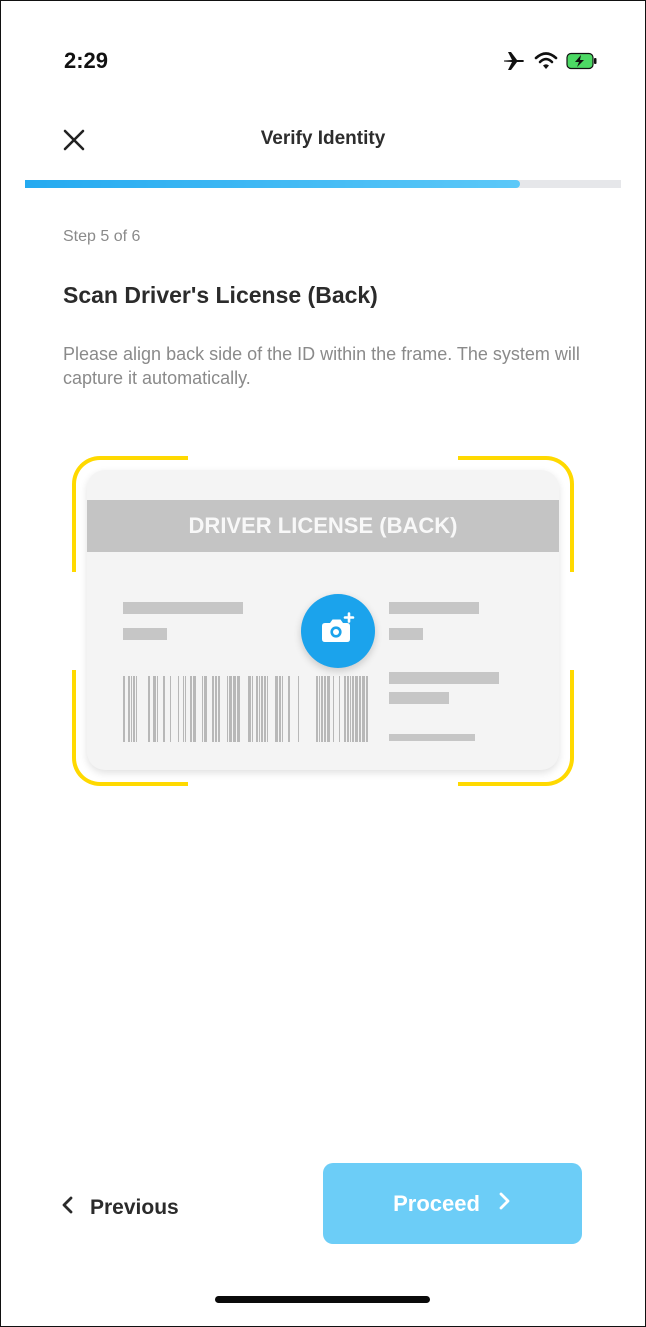 This screenshot has height=1327, width=646. I want to click on card-title: DRIVER LICENSE (BACK), so click(323, 526).